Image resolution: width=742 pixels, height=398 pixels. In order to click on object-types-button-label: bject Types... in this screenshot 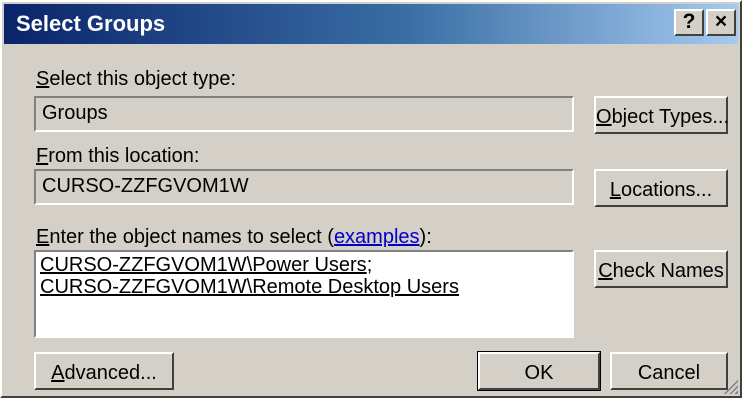, I will do `click(670, 117)`.